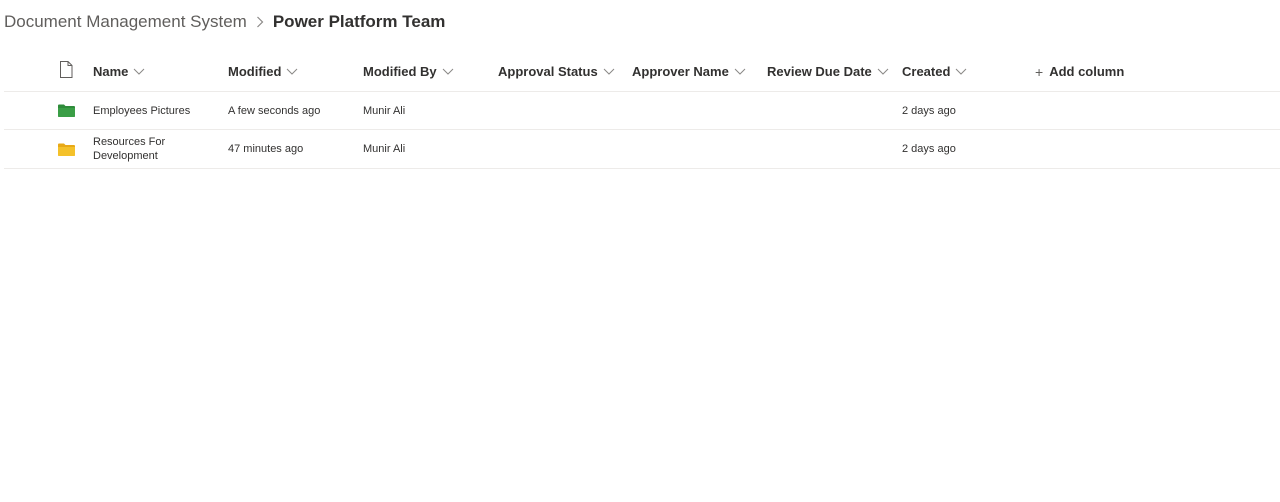 This screenshot has height=502, width=1280. I want to click on column-header-modified: Modified, so click(263, 71).